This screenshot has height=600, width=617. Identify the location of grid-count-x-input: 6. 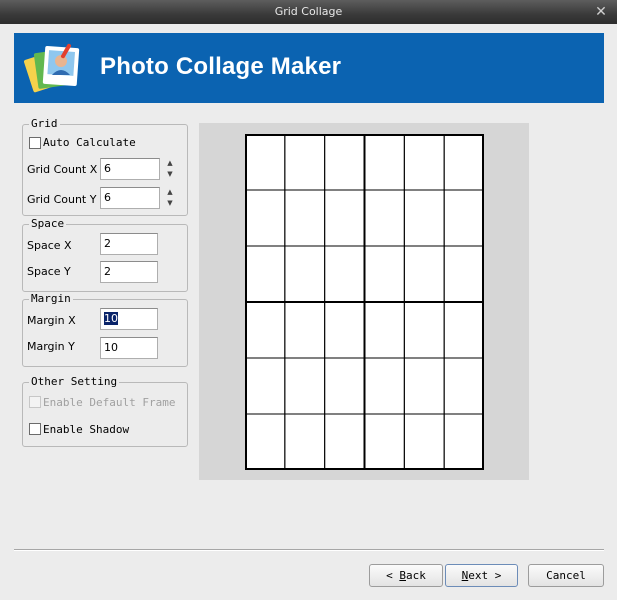
(130, 169).